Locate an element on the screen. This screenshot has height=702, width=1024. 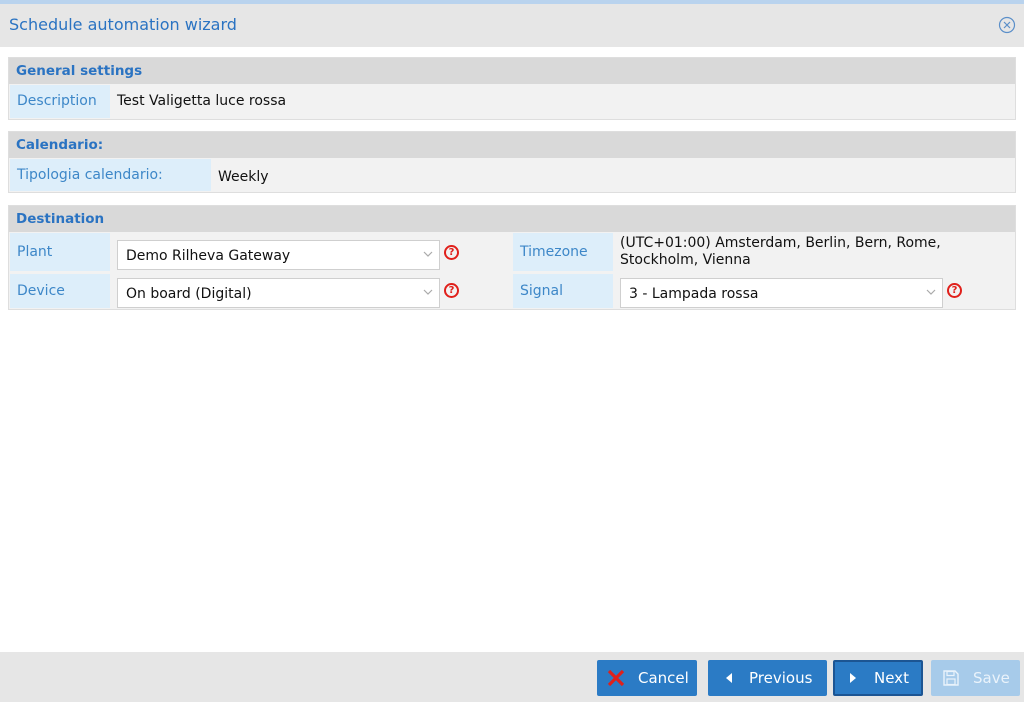
cancel-button-label: Cancel is located at coordinates (663, 678).